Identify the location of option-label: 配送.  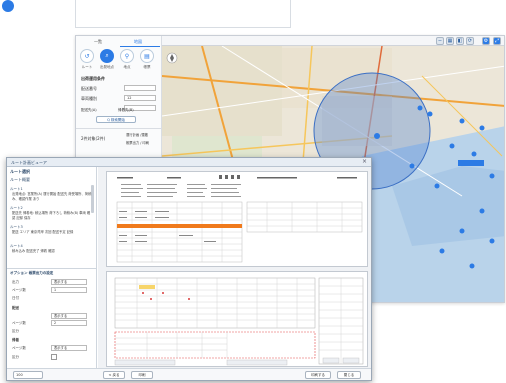
(15, 308).